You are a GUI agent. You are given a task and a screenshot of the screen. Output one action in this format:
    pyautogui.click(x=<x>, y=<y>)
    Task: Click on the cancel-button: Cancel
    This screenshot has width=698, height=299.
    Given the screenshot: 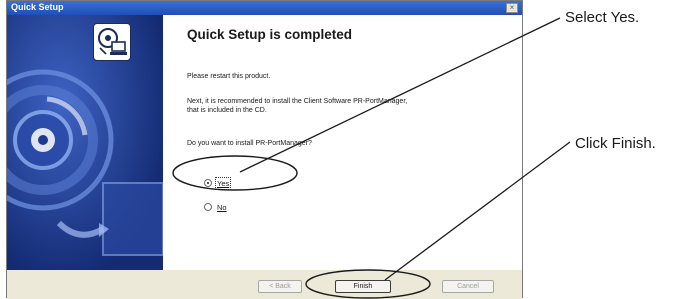 What is the action you would take?
    pyautogui.click(x=468, y=286)
    